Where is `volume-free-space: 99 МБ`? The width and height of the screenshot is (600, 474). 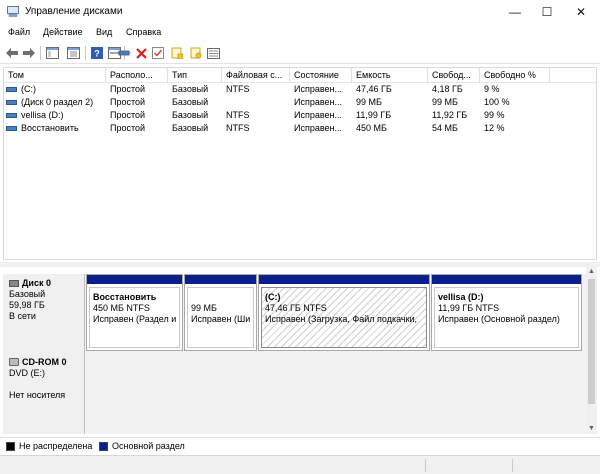
volume-free-space: 99 МБ is located at coordinates (445, 102).